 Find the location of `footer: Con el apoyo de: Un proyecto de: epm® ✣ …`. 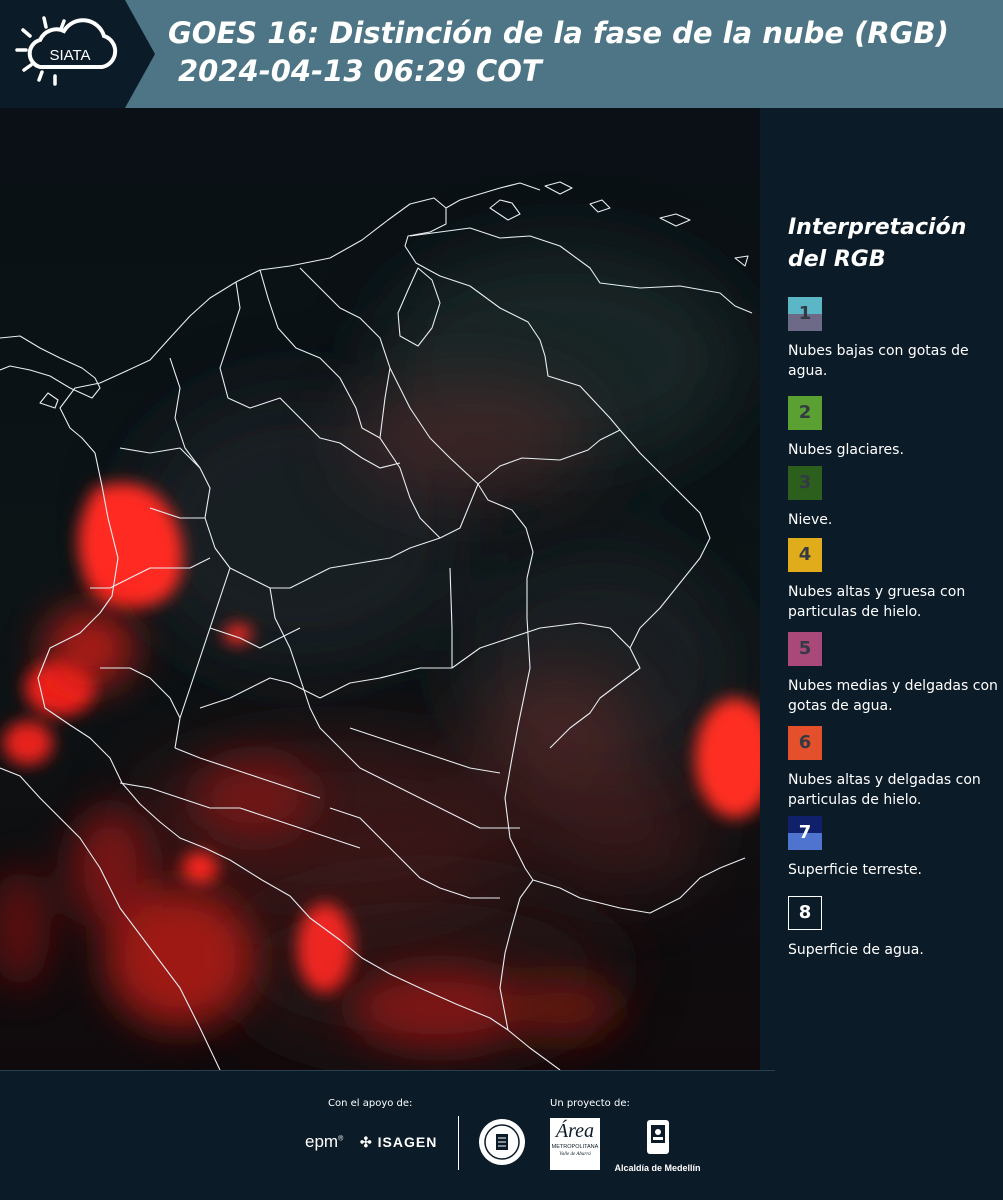

footer: Con el apoyo de: Un proyecto de: epm® ✣ … is located at coordinates (501, 1135).